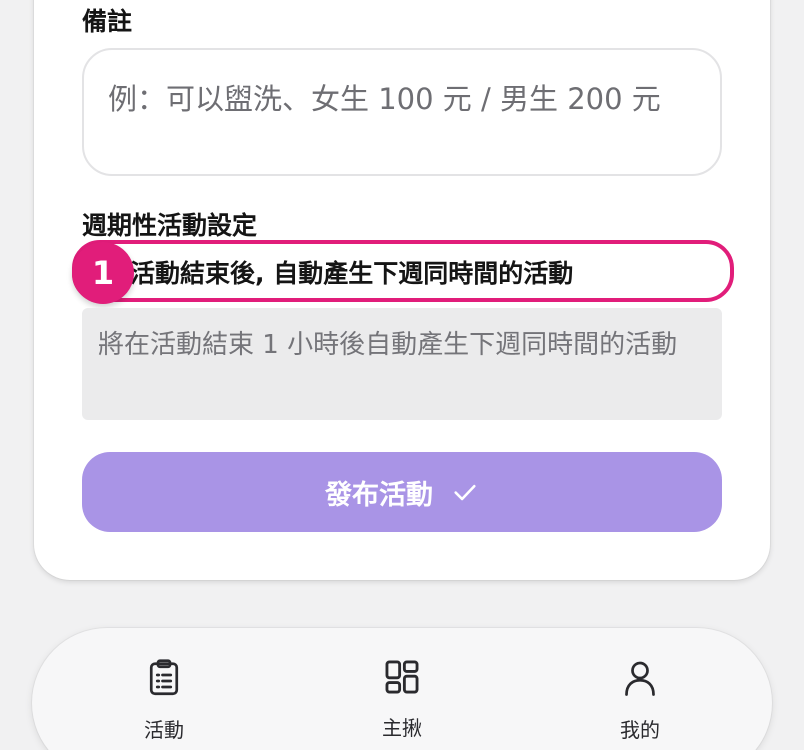  What do you see at coordinates (164, 730) in the screenshot?
I see `tab-activities-label: 活動` at bounding box center [164, 730].